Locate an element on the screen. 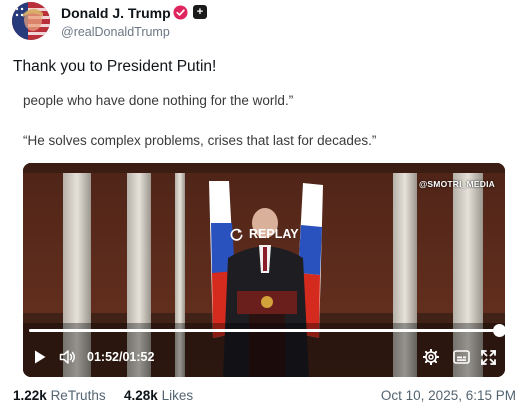  retruths-label: ReTruths is located at coordinates (78, 395).